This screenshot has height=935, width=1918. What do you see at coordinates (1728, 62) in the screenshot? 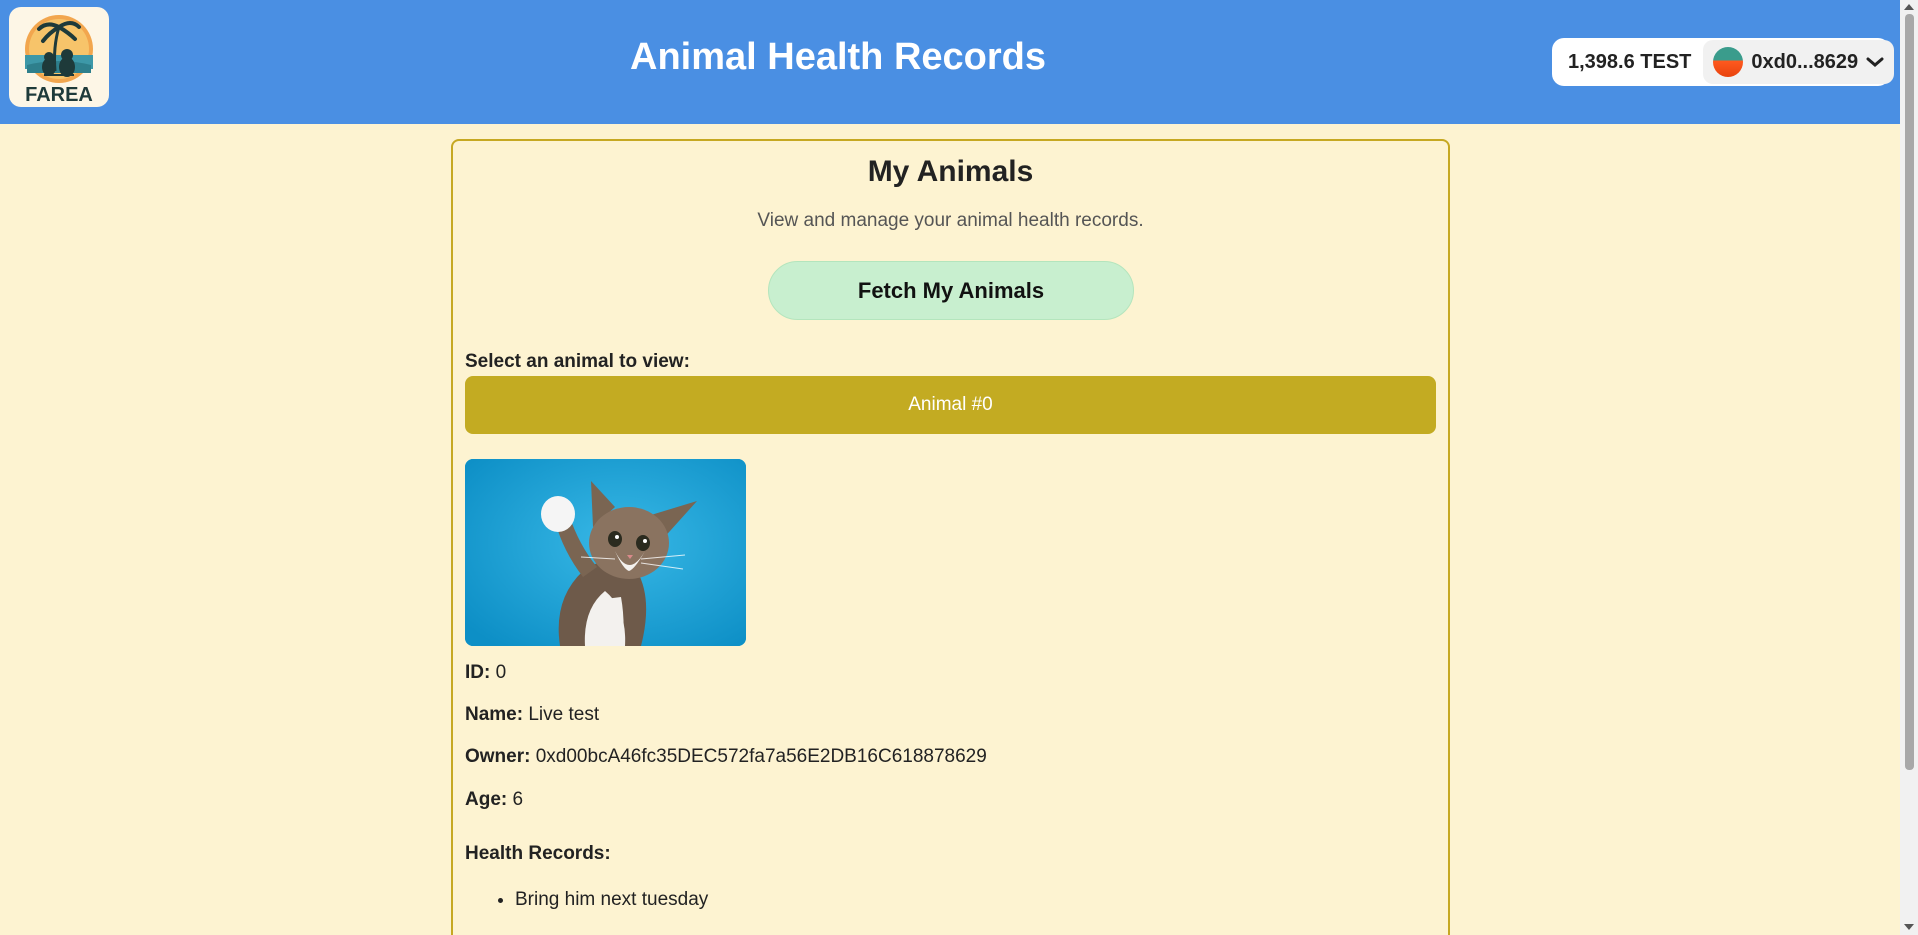
I see `account-avatar-icon` at bounding box center [1728, 62].